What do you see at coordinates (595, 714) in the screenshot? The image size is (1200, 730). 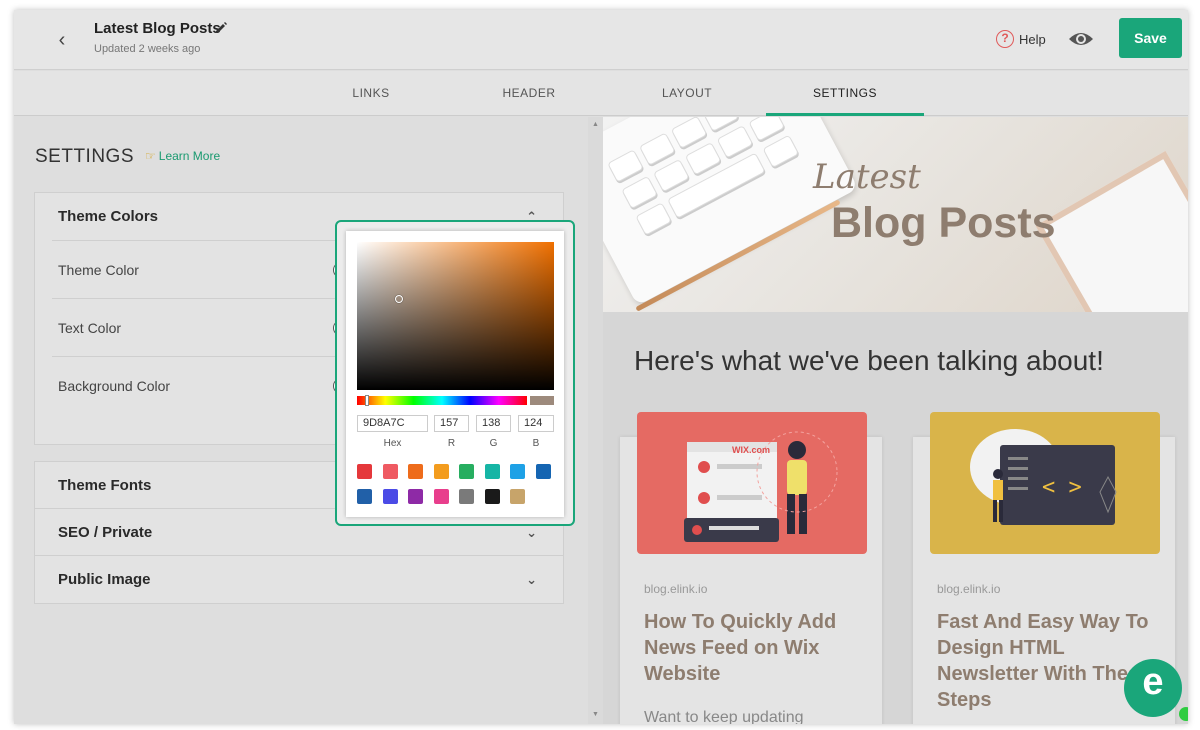 I see `scroll-down-icon: ▼` at bounding box center [595, 714].